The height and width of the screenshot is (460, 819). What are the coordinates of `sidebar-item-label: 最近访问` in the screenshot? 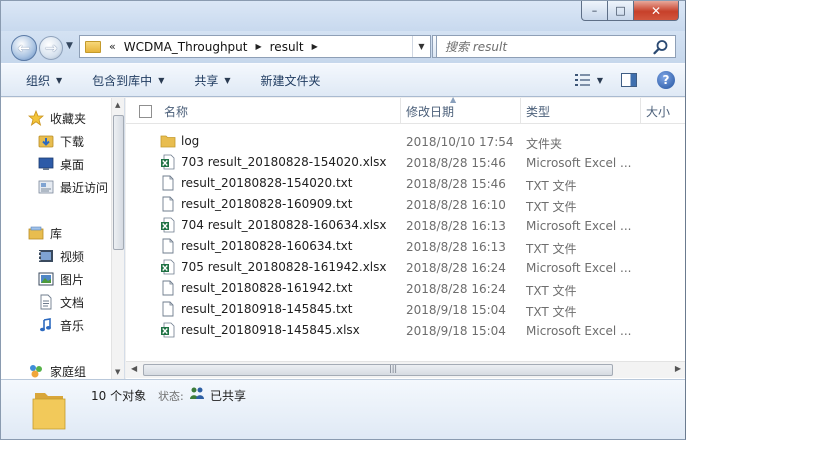 It's located at (84, 187).